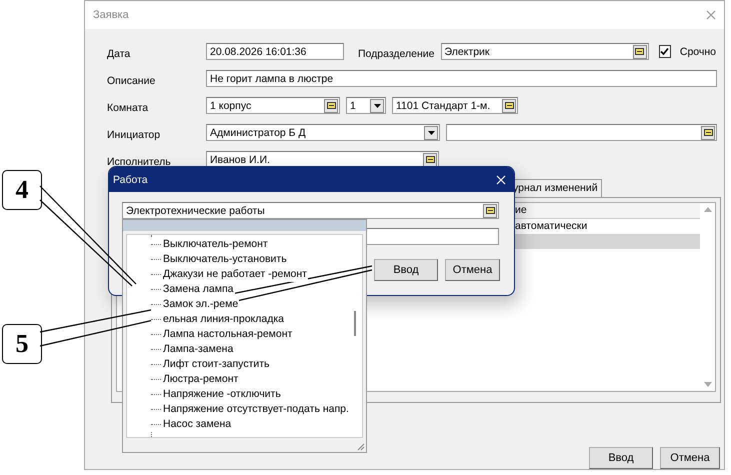  What do you see at coordinates (216, 394) in the screenshot?
I see `list-item: Напряжение -отключить` at bounding box center [216, 394].